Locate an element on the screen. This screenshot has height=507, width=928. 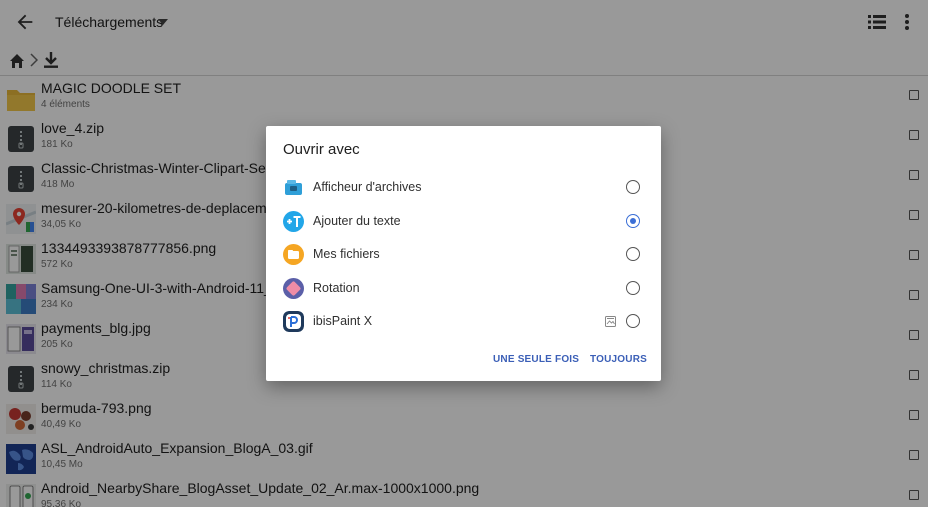
rotation-icon is located at coordinates (293, 288).